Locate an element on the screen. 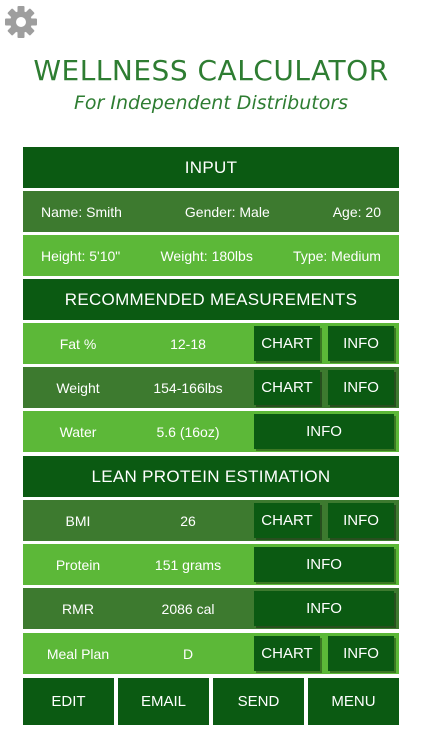  menu-button: MENU is located at coordinates (353, 701).